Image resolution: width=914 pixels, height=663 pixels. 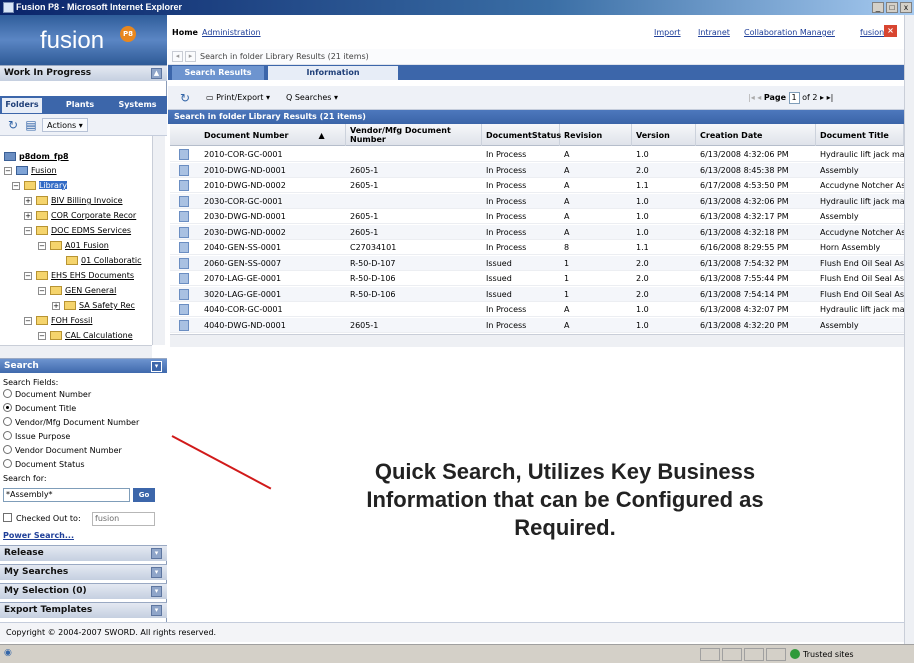 I want to click on tree-node-cor: + COR Corporate Recor, so click(x=80, y=216).